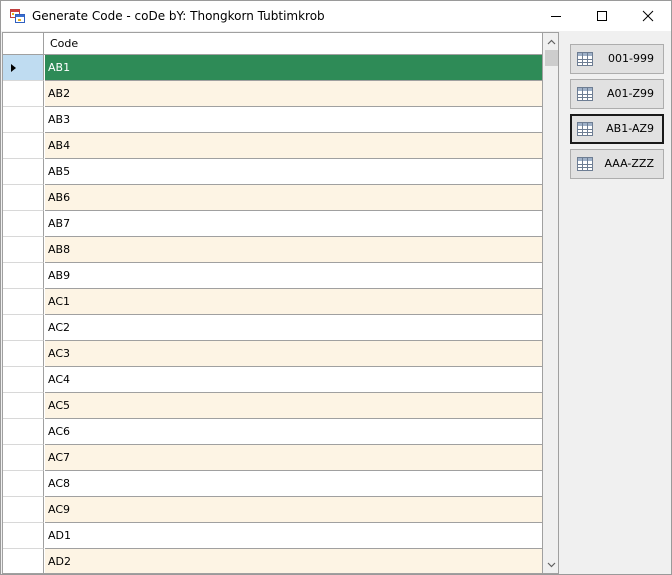 Image resolution: width=672 pixels, height=575 pixels. What do you see at coordinates (630, 128) in the screenshot?
I see `button-label: AB1-AZ9` at bounding box center [630, 128].